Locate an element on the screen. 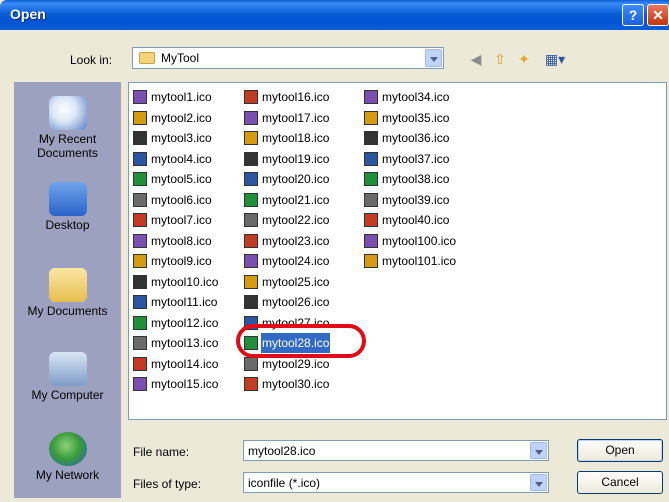 The height and width of the screenshot is (502, 669). file-name: mytool35.ico is located at coordinates (416, 117).